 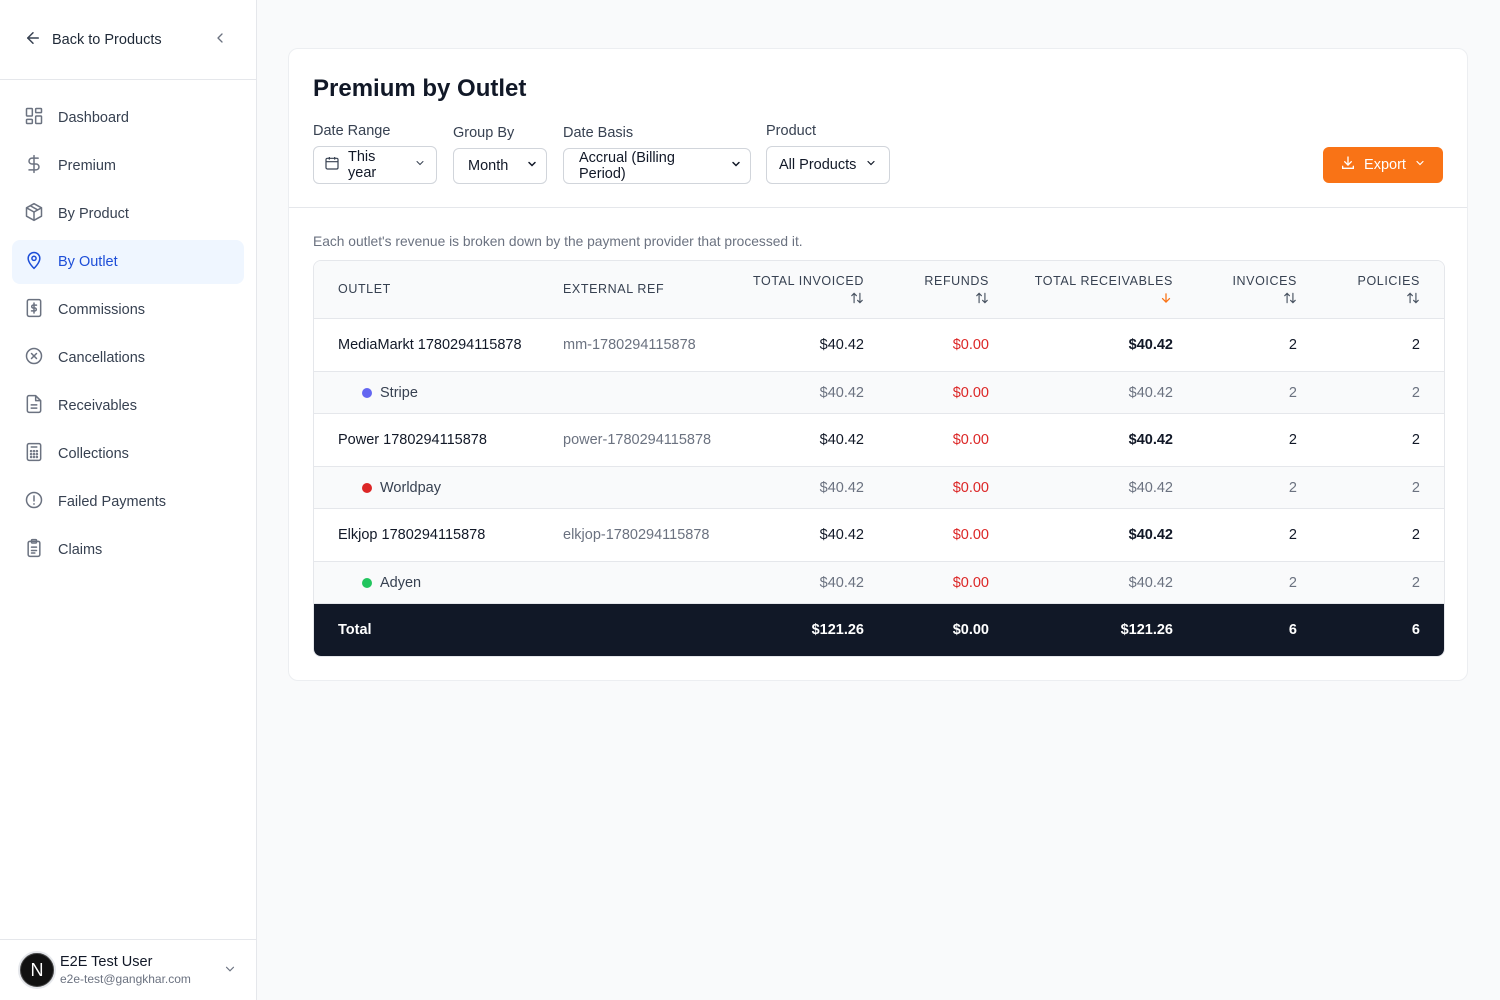 I want to click on collapse-sidebar-button, so click(x=220, y=40).